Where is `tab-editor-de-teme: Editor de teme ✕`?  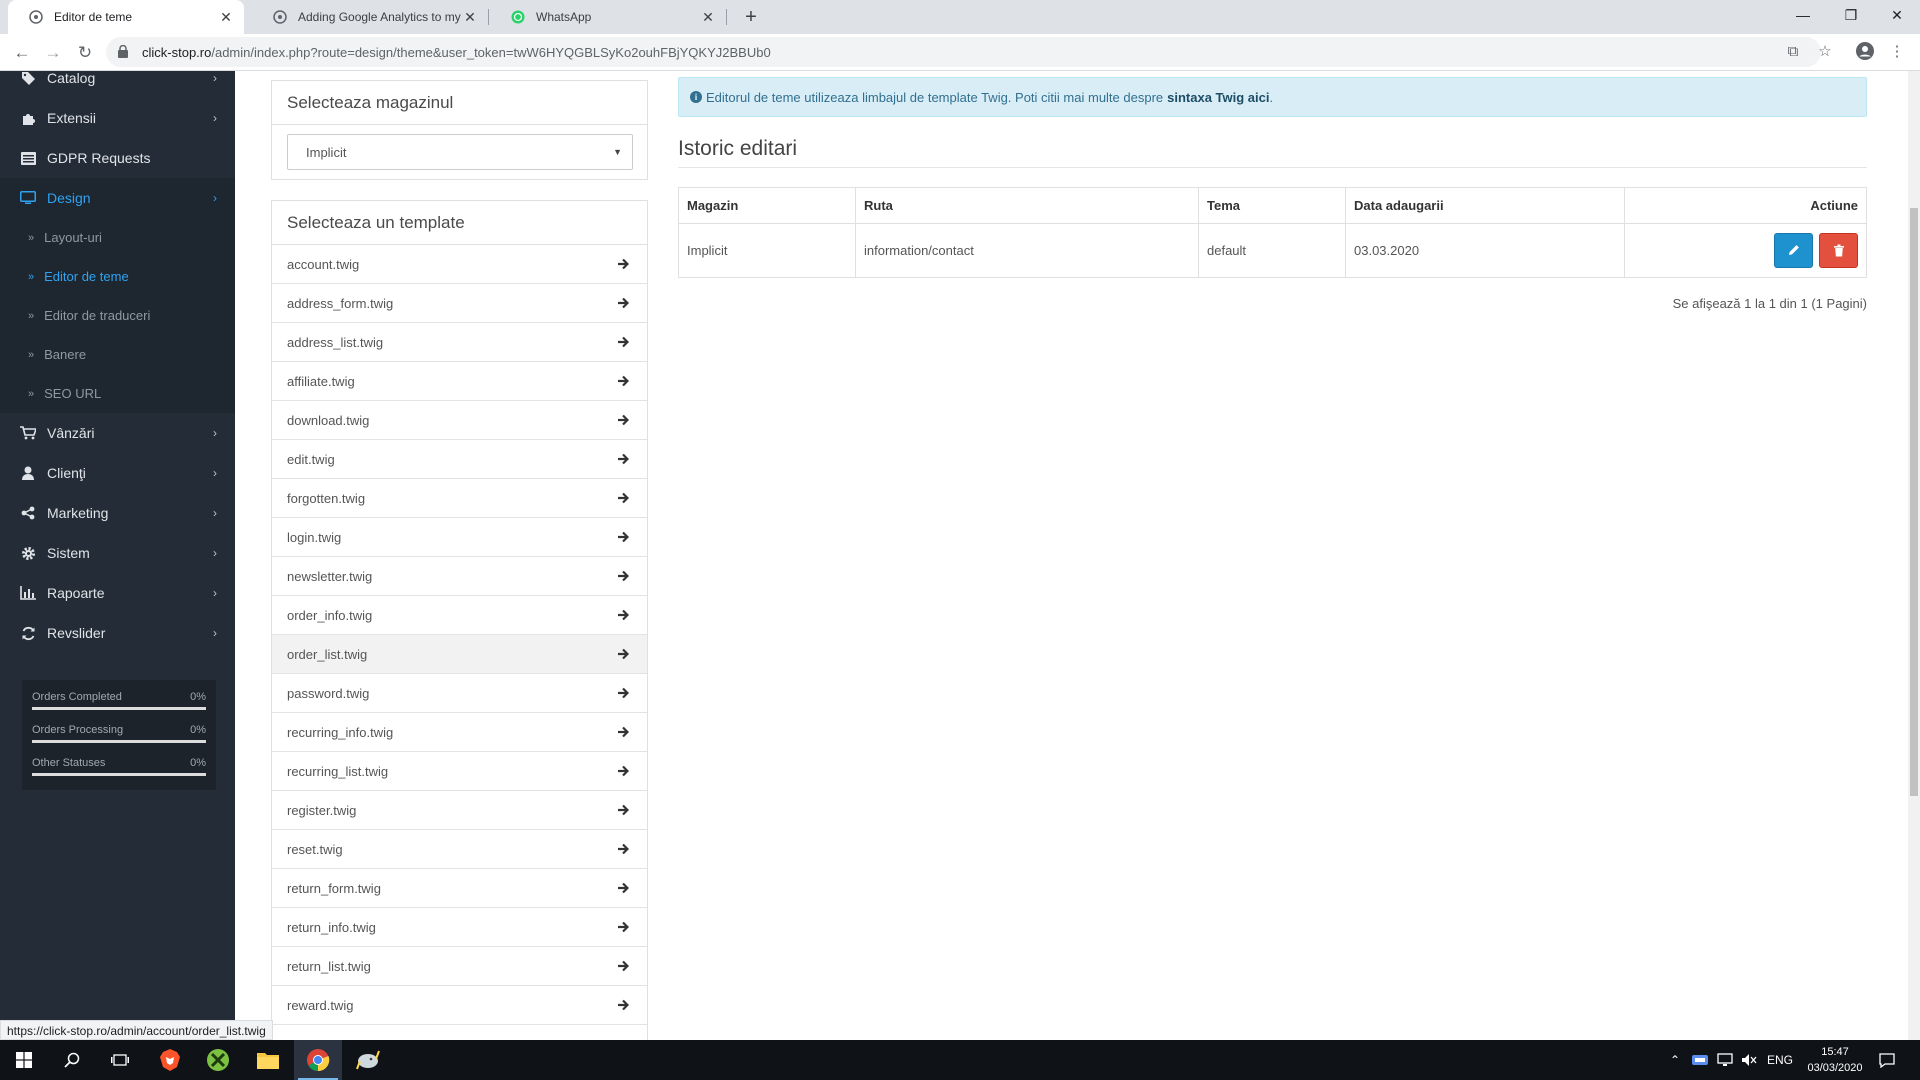
tab-editor-de-teme: Editor de teme ✕ is located at coordinates (126, 17).